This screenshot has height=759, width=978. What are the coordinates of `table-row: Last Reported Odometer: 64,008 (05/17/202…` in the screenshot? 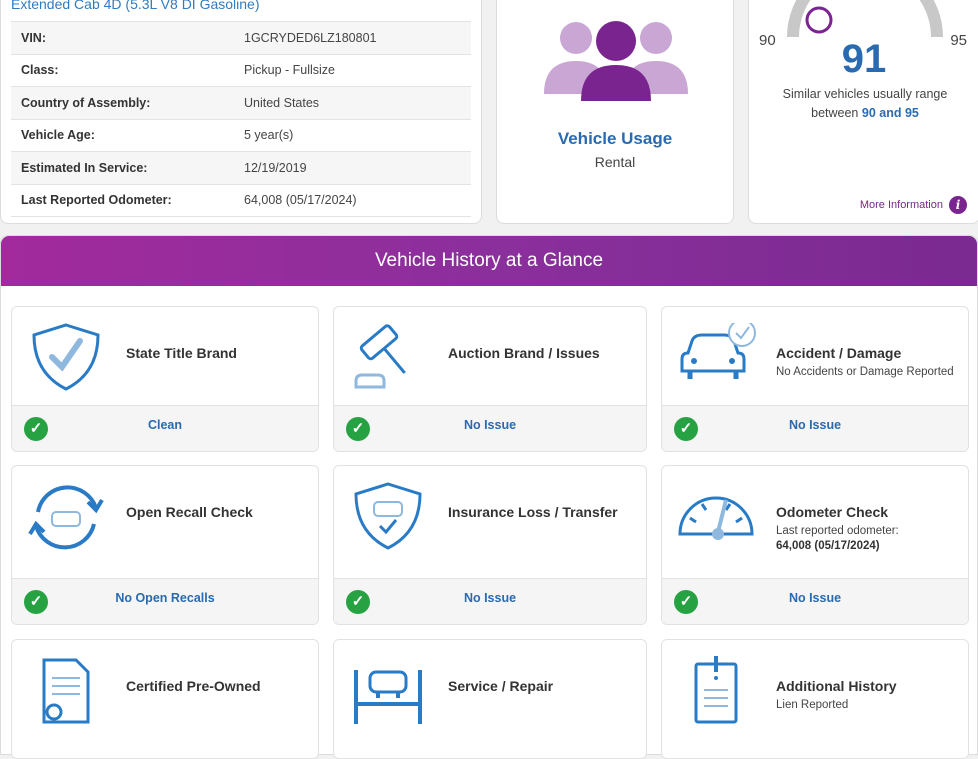 It's located at (241, 200).